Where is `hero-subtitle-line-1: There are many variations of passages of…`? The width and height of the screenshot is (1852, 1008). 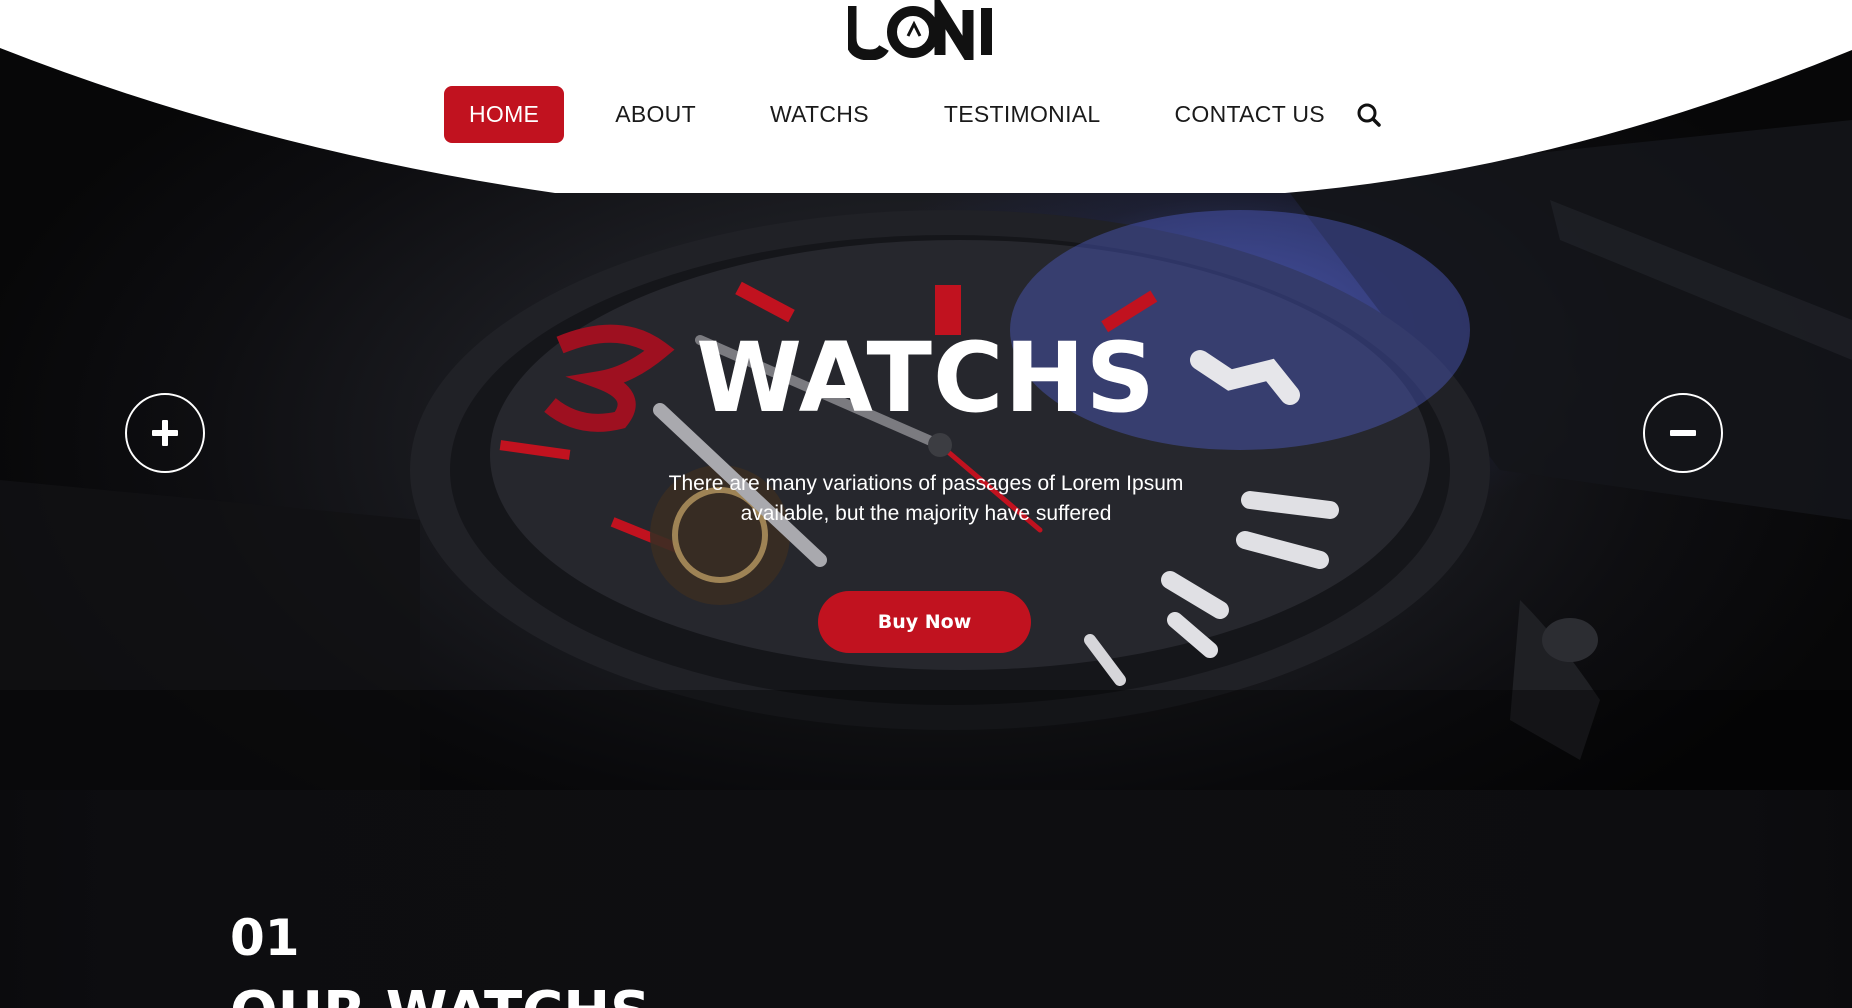 hero-subtitle-line-1: There are many variations of passages of… is located at coordinates (926, 483).